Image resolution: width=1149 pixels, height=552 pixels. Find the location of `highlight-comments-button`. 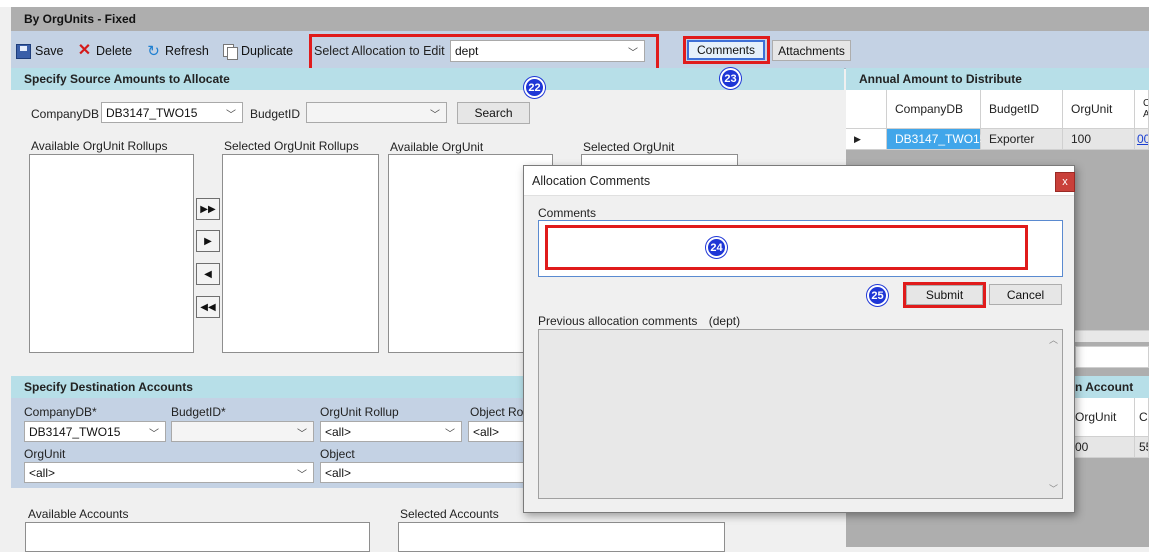

highlight-comments-button is located at coordinates (726, 50).